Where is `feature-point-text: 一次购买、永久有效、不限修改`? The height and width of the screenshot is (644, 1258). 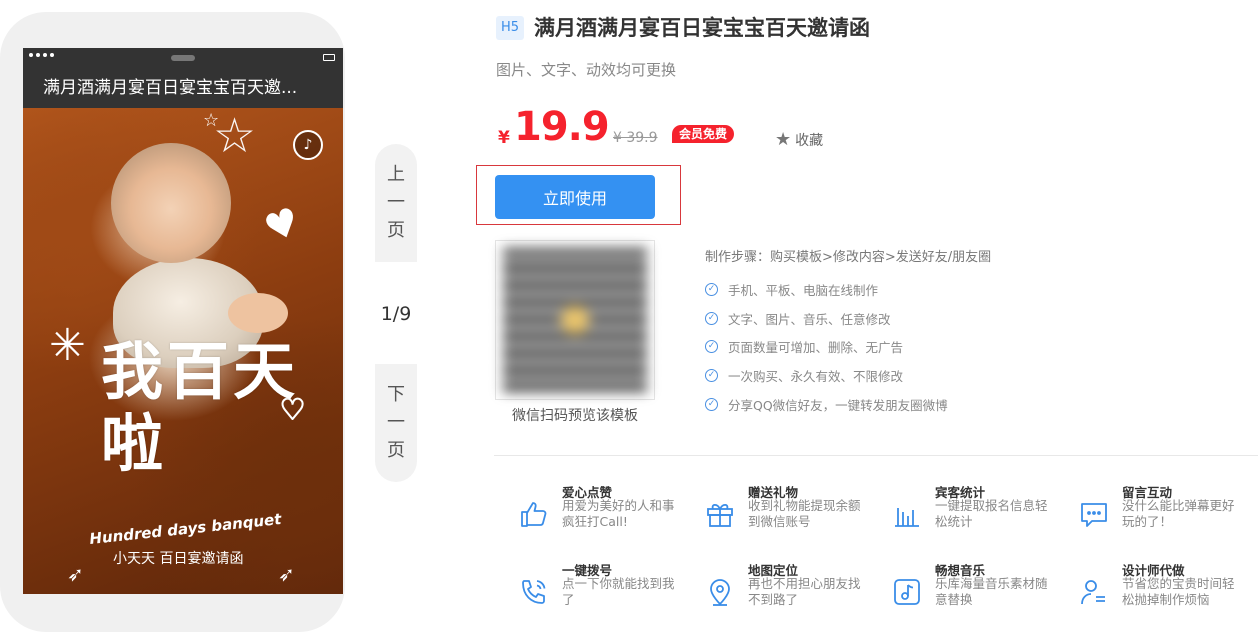
feature-point-text: 一次购买、永久有效、不限修改 is located at coordinates (816, 376).